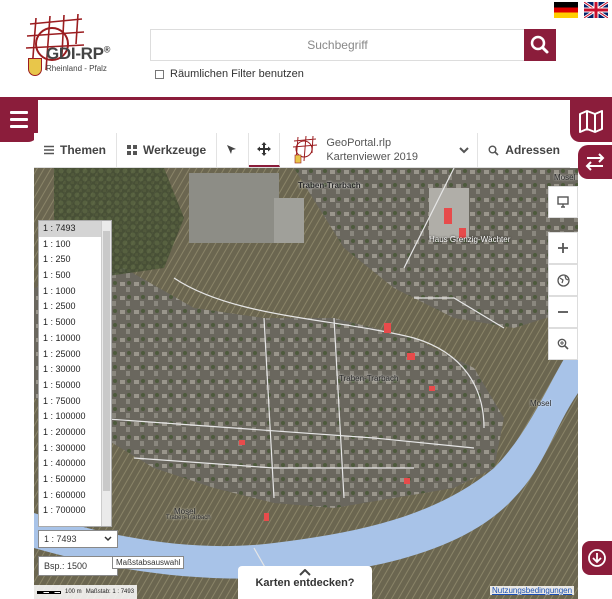  I want to click on german-flag-icon, so click(566, 10).